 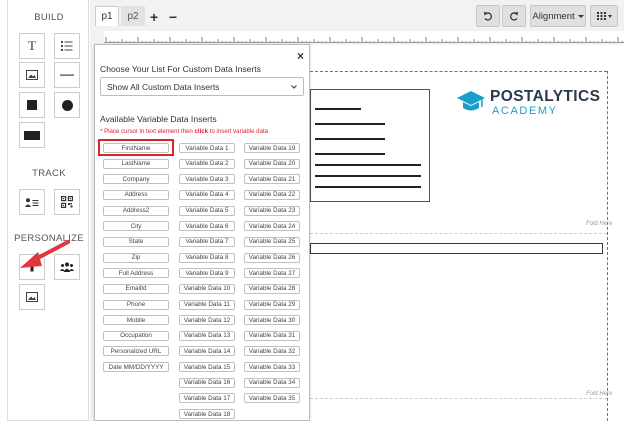 I want to click on field-button: Full Address, so click(x=136, y=273).